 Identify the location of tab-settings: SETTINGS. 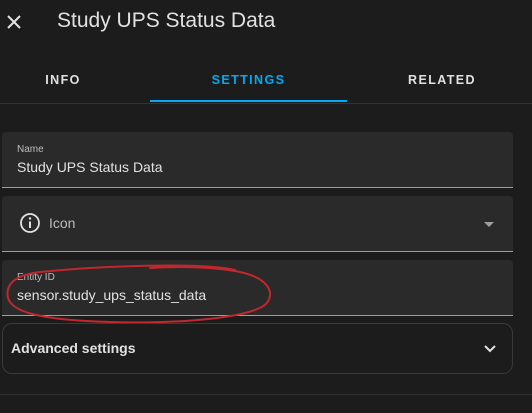
(248, 79).